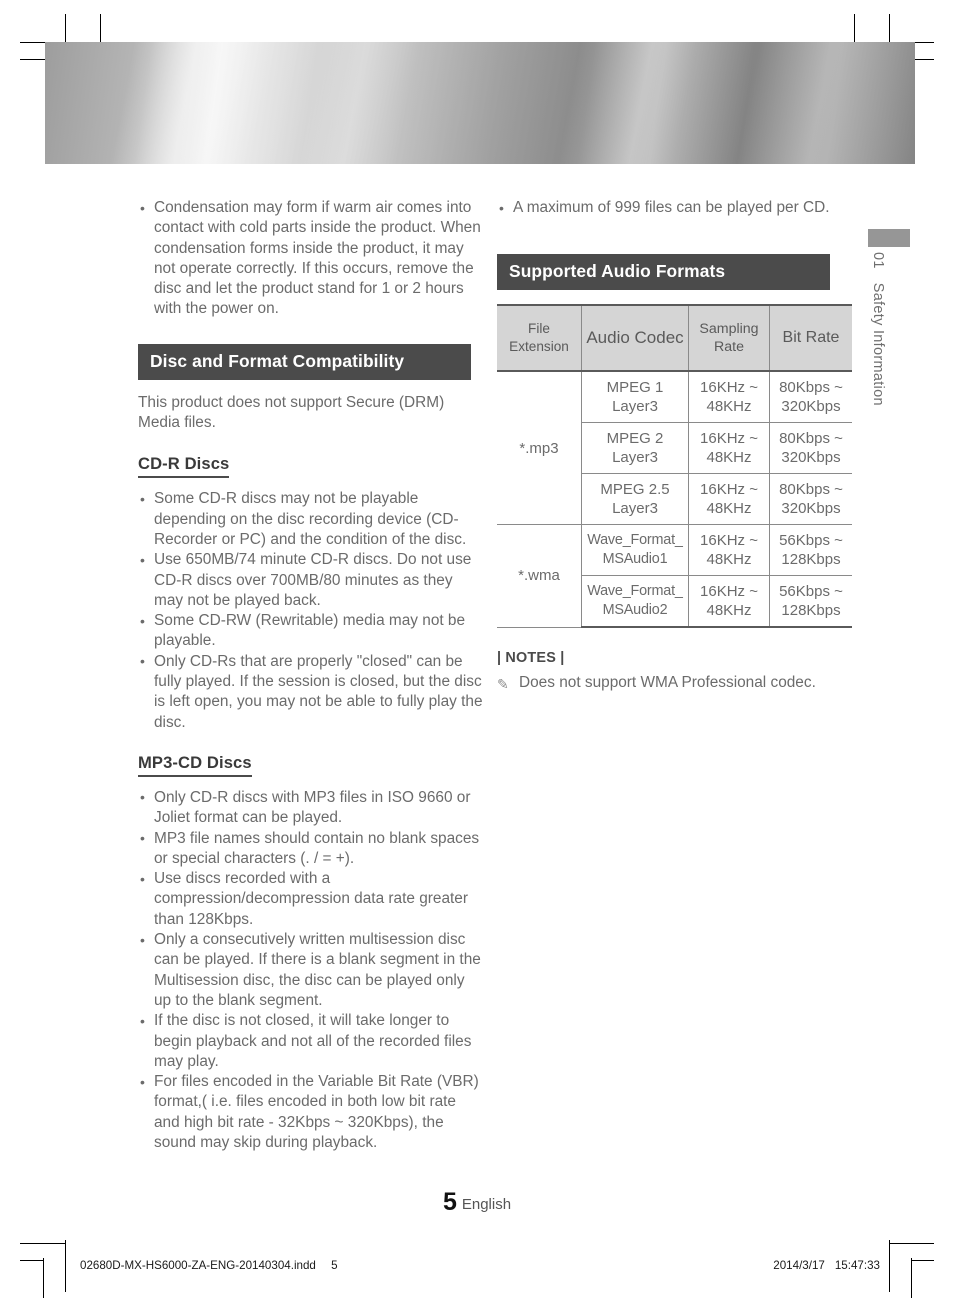  Describe the element at coordinates (480, 103) in the screenshot. I see `header-banner-image` at that location.